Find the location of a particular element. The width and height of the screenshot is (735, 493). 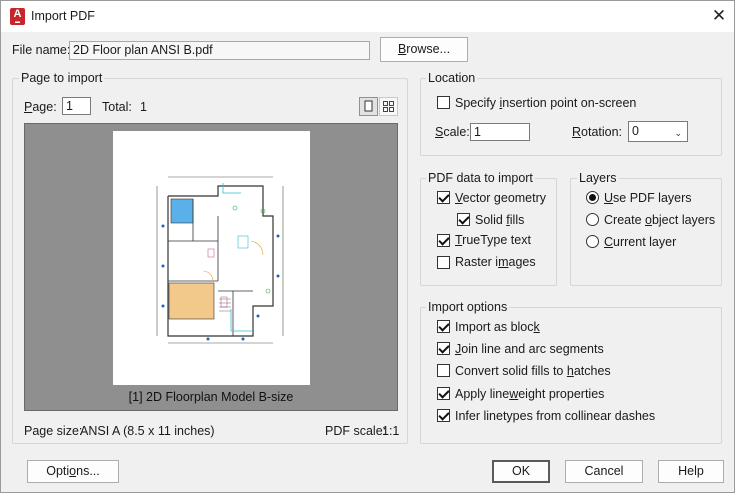

import-as-block-label: Import as block is located at coordinates (497, 327).